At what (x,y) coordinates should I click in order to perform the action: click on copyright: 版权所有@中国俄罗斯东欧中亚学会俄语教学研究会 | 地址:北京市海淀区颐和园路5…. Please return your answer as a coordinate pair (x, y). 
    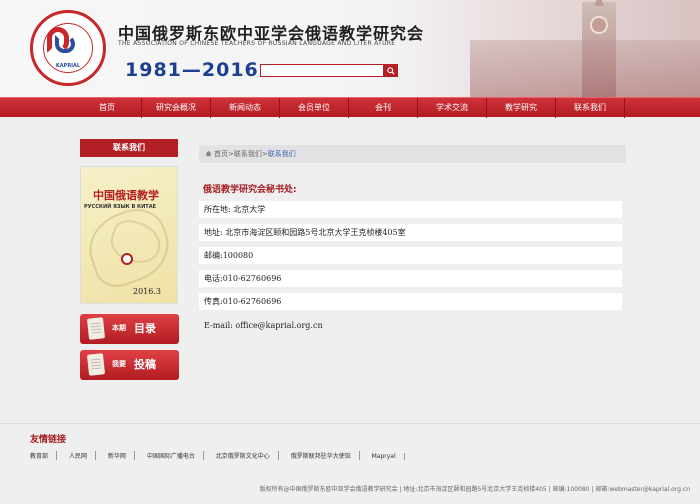
    Looking at the image, I should click on (474, 489).